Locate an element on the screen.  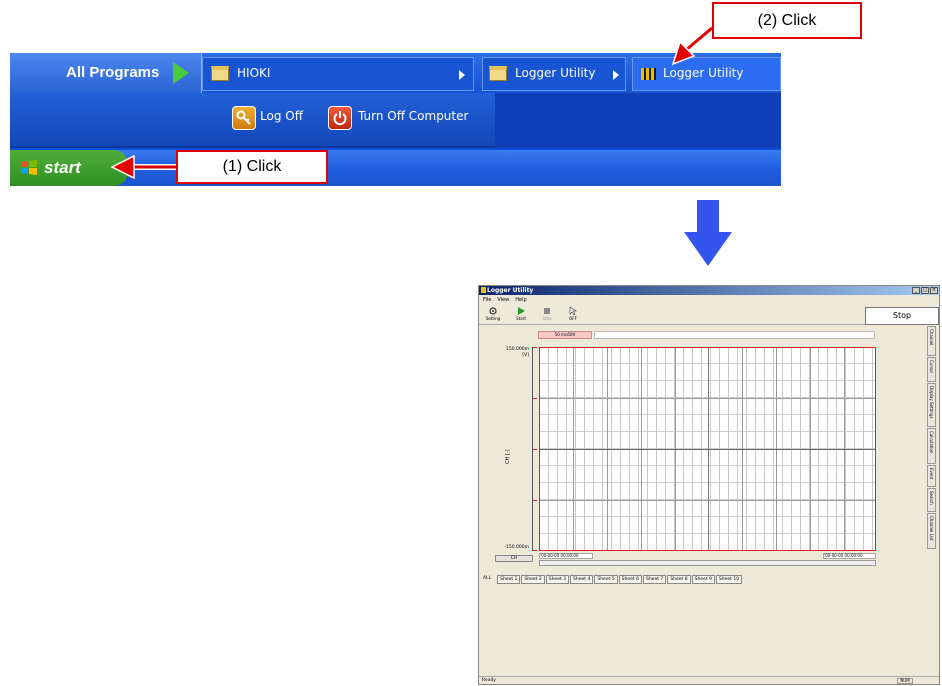
stop-label: Stop is located at coordinates (547, 318).